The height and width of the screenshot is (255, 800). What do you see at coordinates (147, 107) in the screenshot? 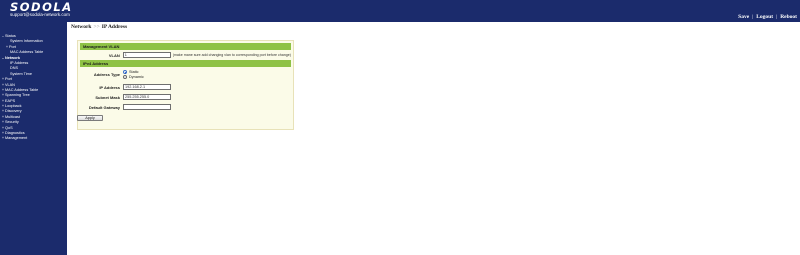
I see `default-gateway-input` at bounding box center [147, 107].